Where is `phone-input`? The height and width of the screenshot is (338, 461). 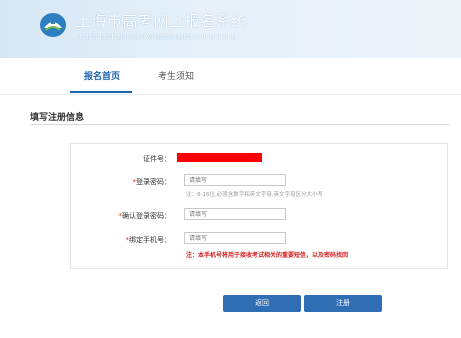 phone-input is located at coordinates (235, 238).